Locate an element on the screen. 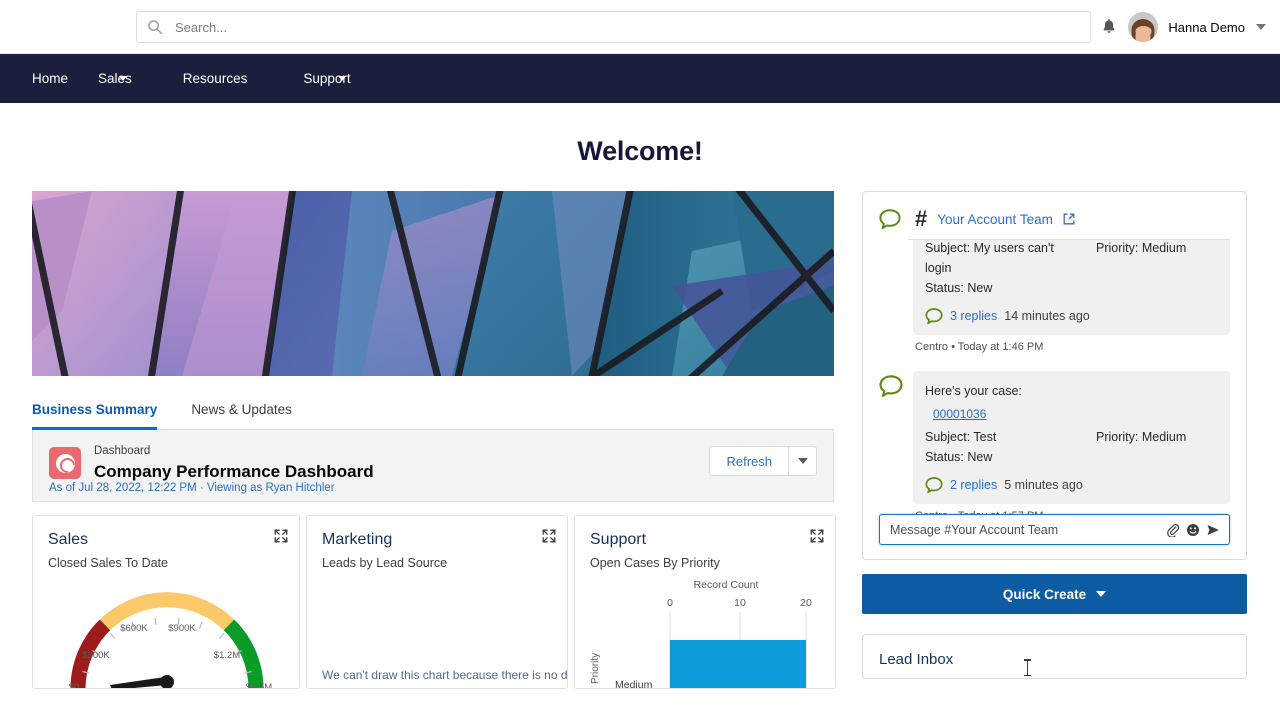 This screenshot has height=720, width=1280. dashboard-gauge-glyph is located at coordinates (65, 463).